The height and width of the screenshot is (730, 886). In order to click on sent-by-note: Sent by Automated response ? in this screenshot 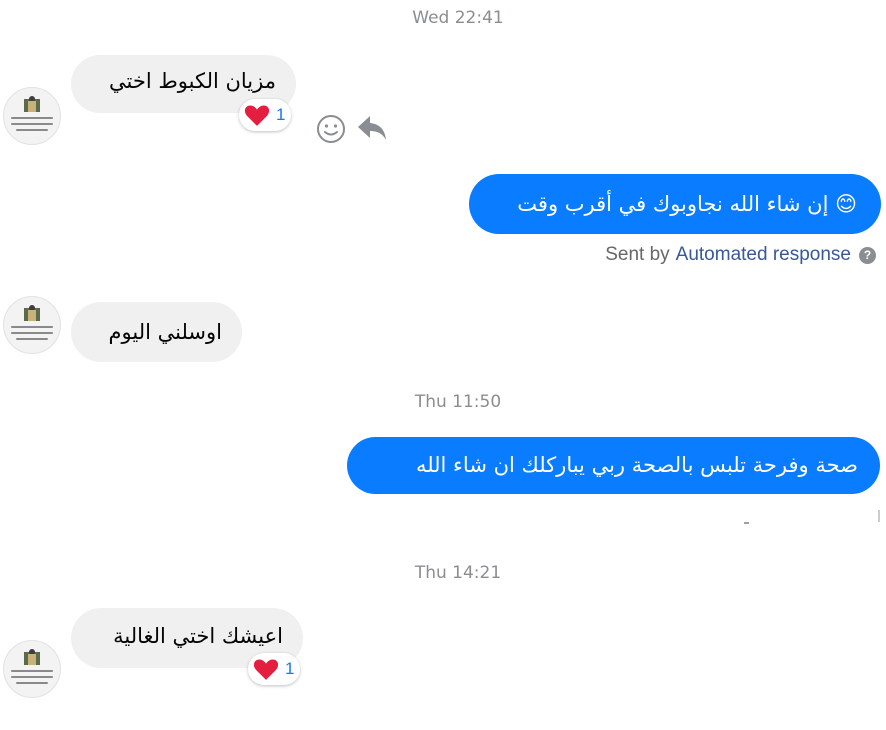, I will do `click(740, 255)`.